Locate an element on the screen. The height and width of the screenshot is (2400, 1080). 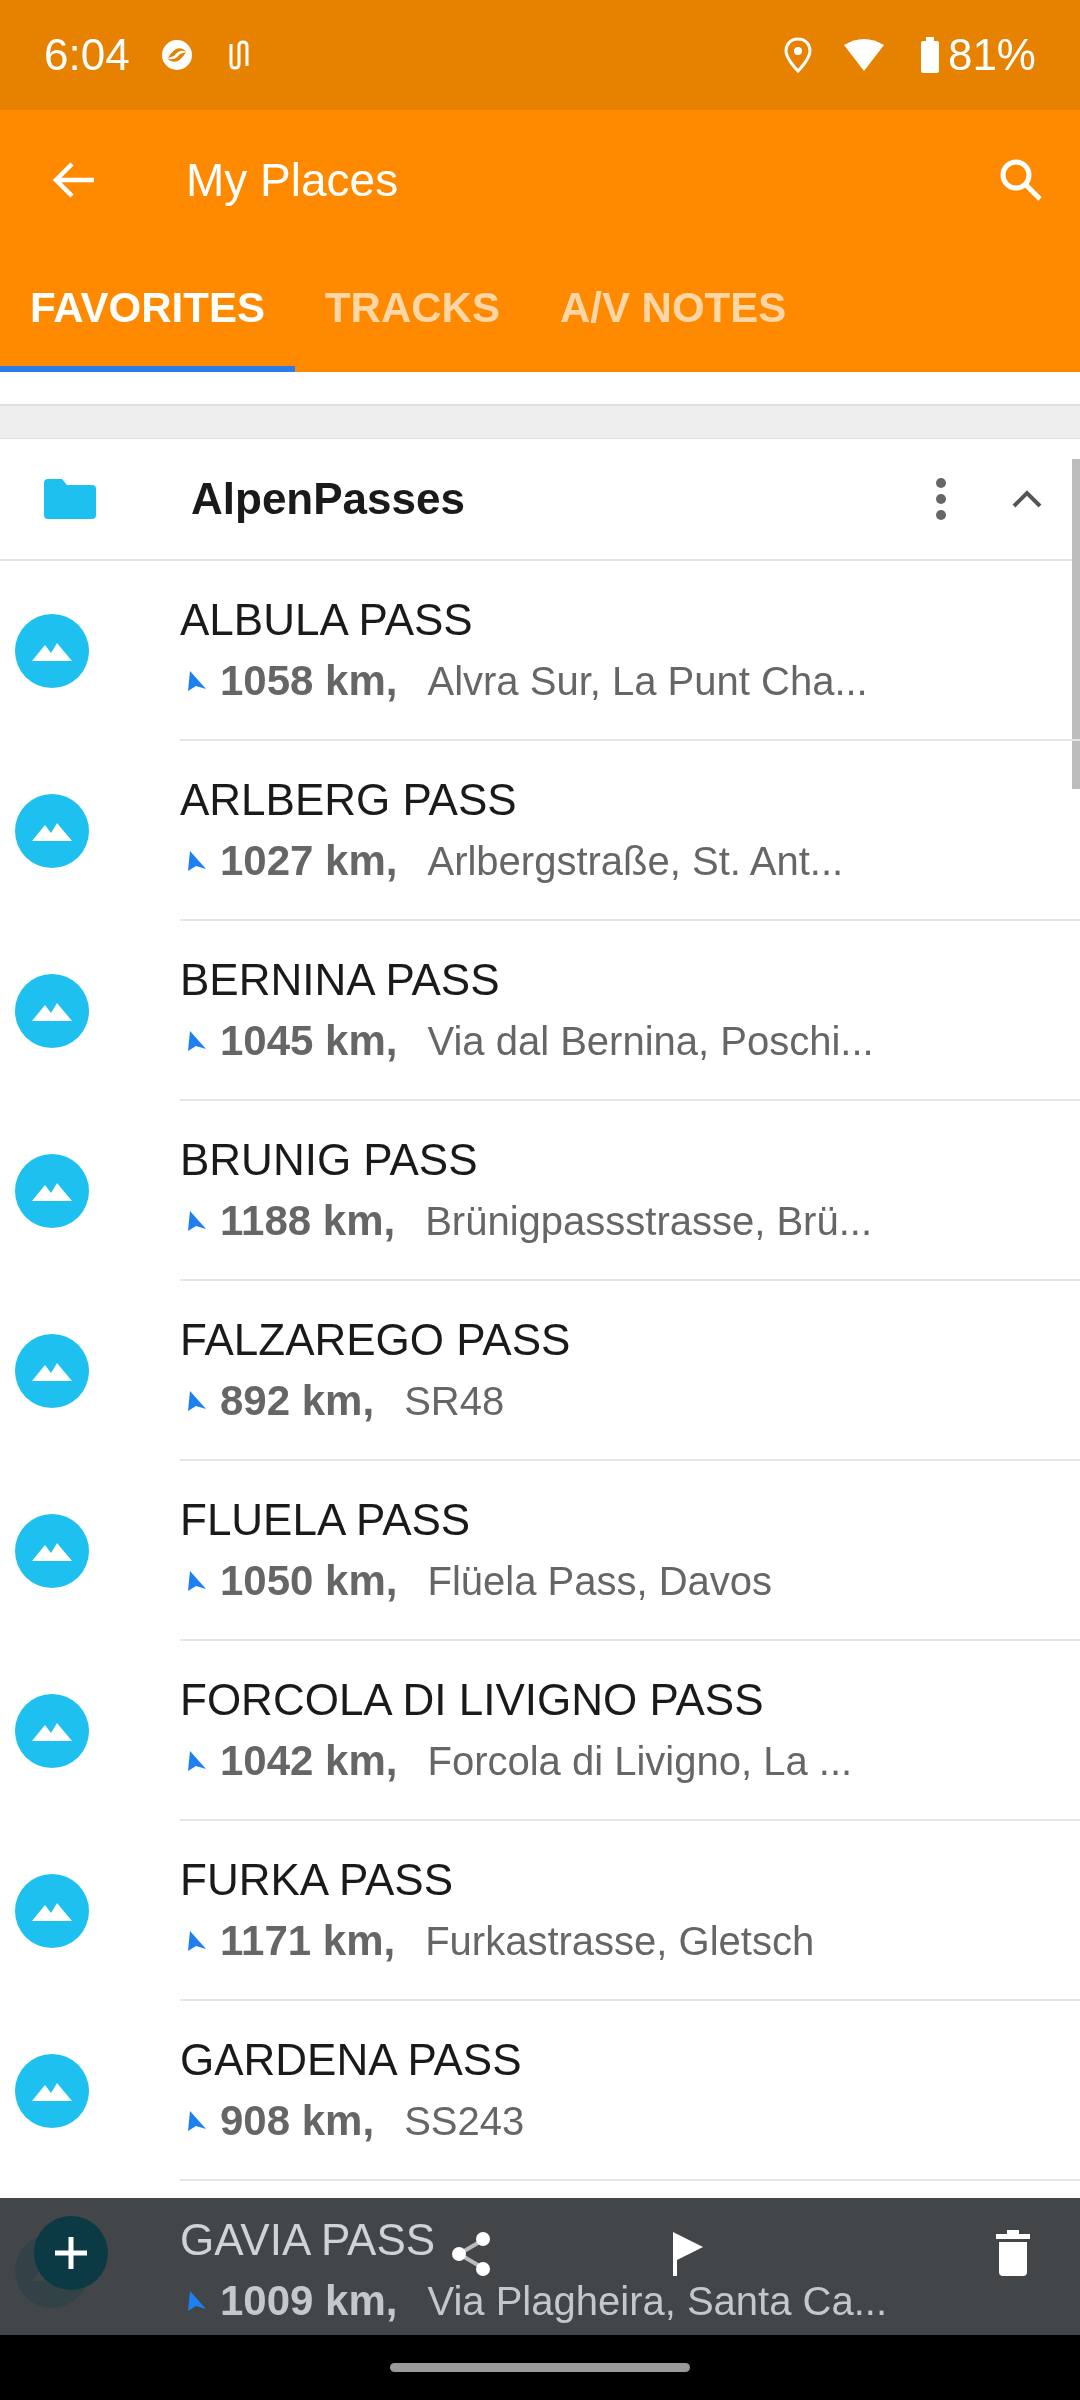
place-distance: 1058 km, is located at coordinates (309, 681).